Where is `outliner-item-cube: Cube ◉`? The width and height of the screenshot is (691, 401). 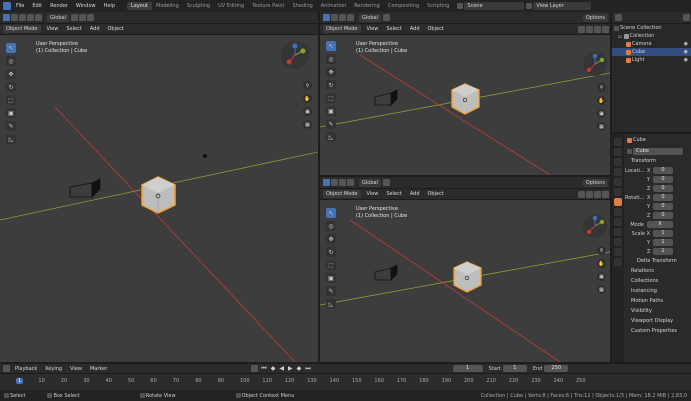 outliner-item-cube: Cube ◉ is located at coordinates (651, 52).